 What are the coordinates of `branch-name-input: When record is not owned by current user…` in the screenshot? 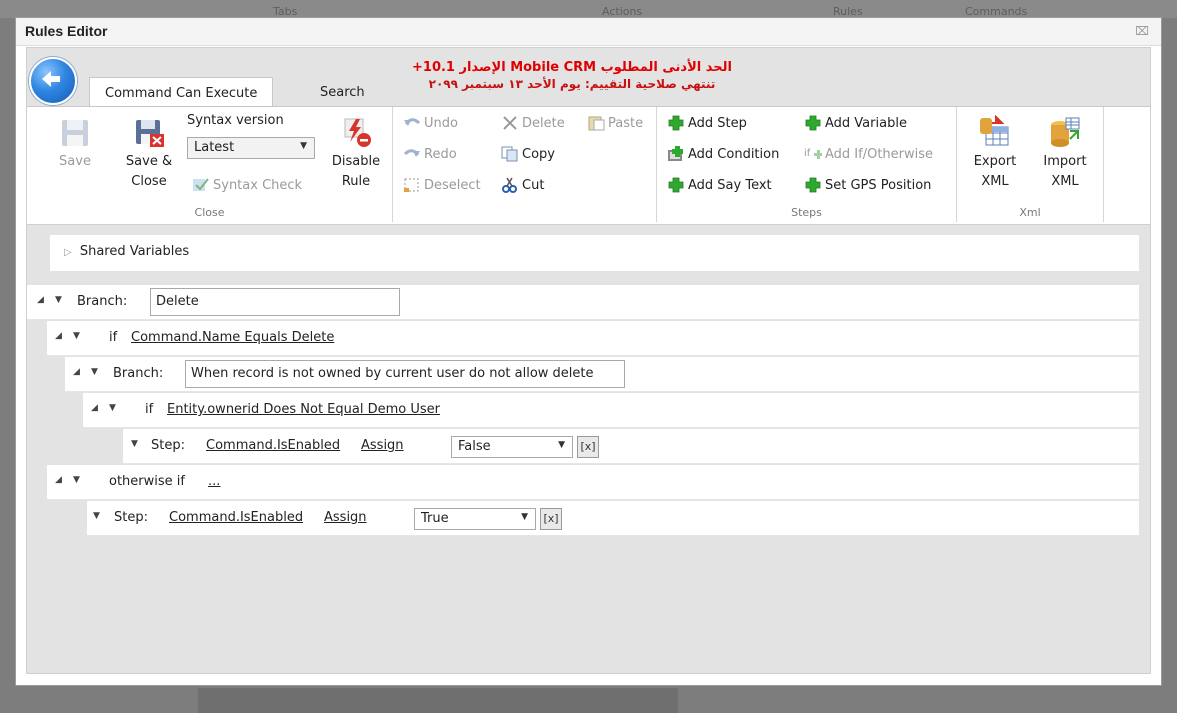 It's located at (405, 374).